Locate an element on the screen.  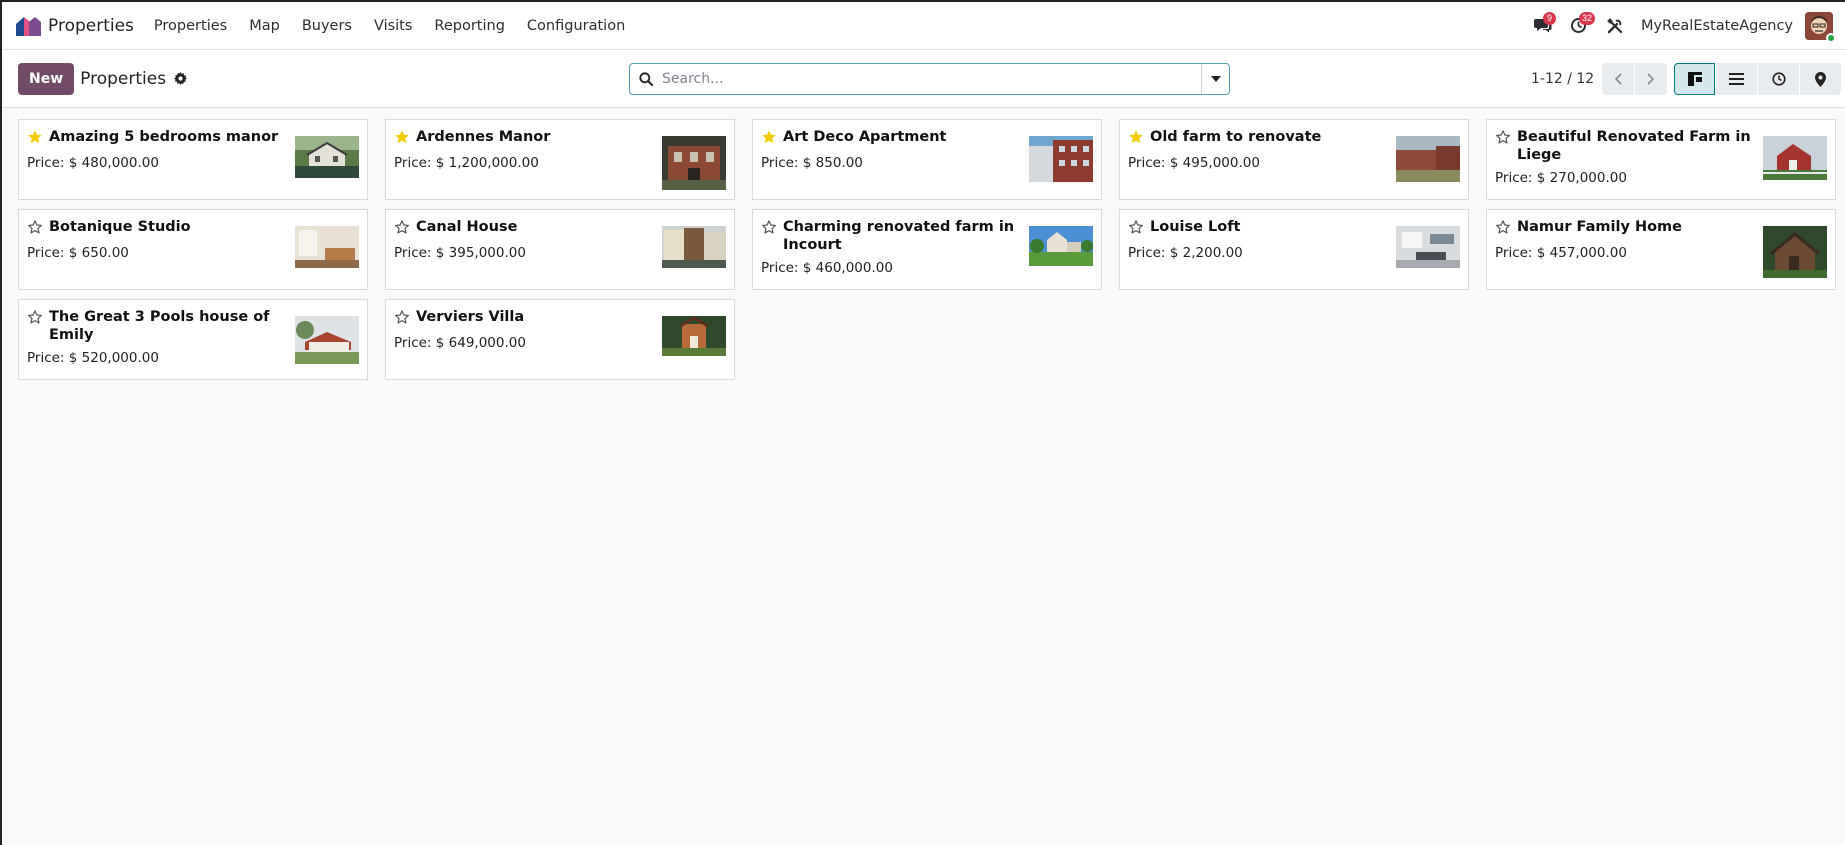
pager-next-button is located at coordinates (1651, 79).